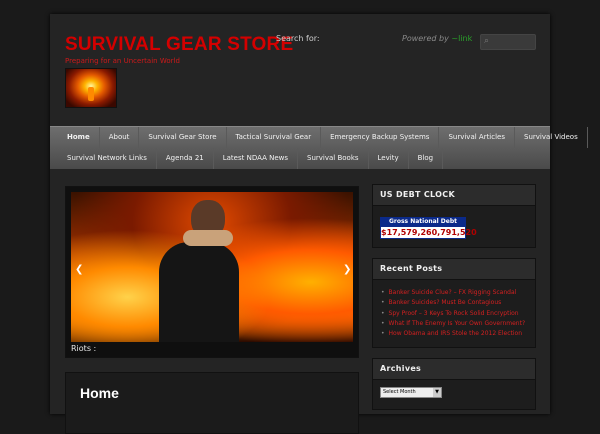 This screenshot has height=434, width=600. Describe the element at coordinates (437, 392) in the screenshot. I see `chevron-down-icon: ▼` at that location.